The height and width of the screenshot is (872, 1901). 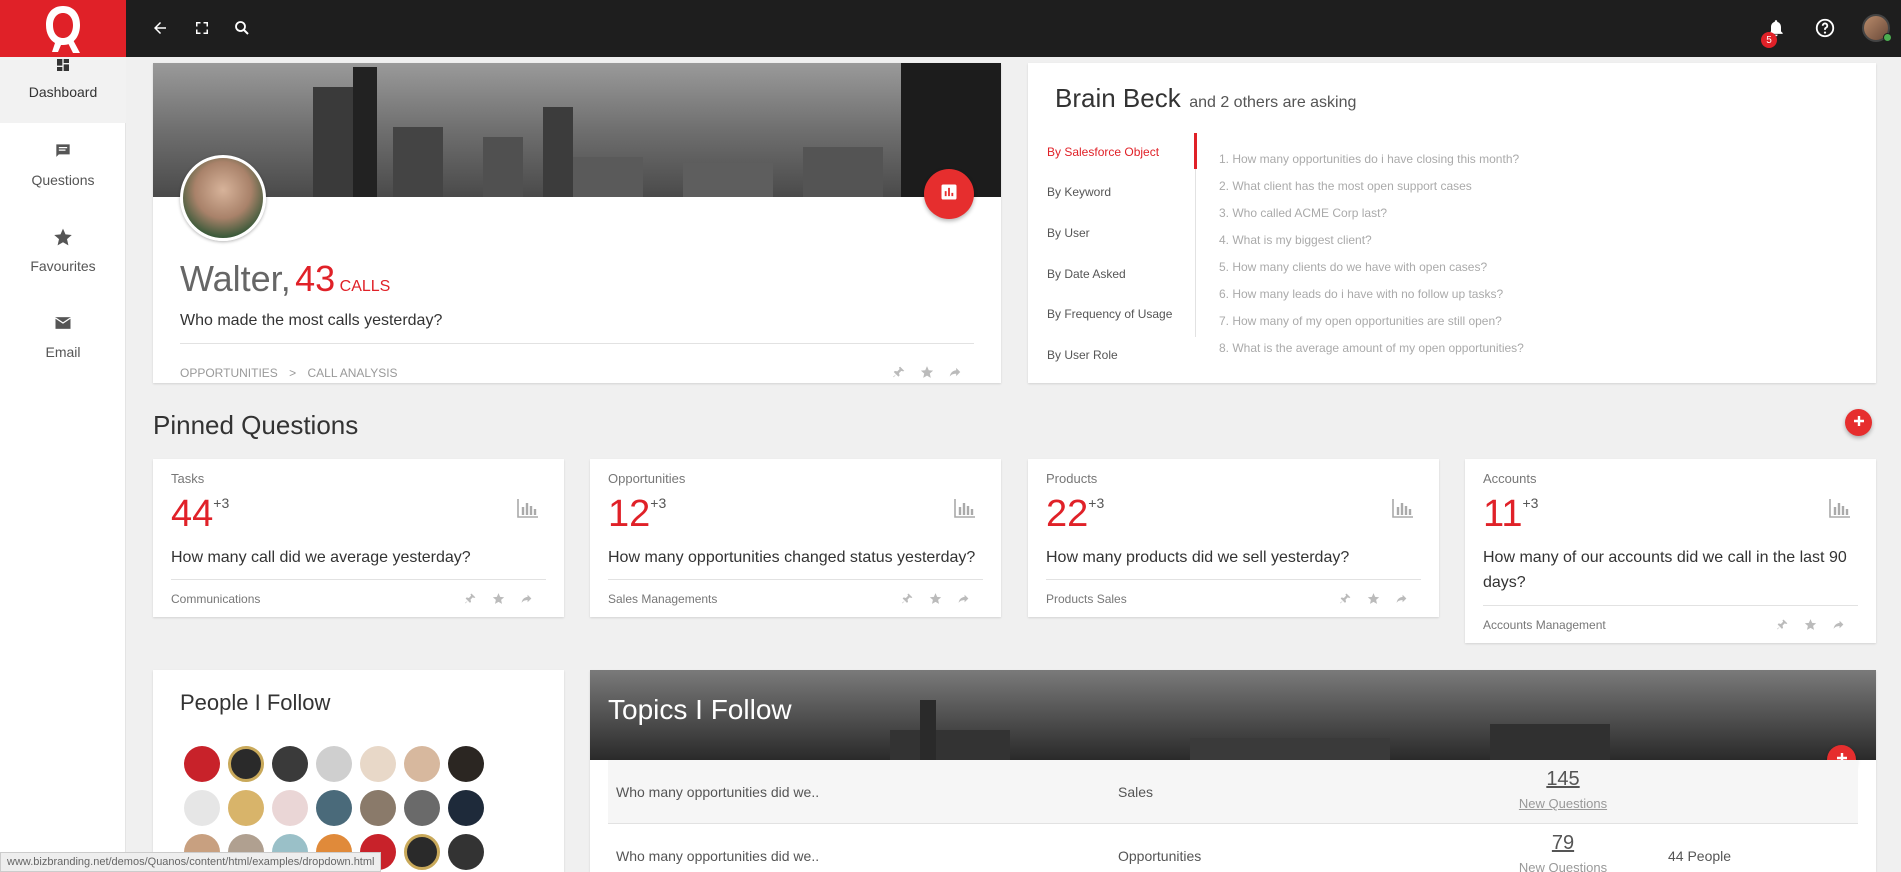 What do you see at coordinates (1086, 599) in the screenshot?
I see `pinned-footer: Products Sales` at bounding box center [1086, 599].